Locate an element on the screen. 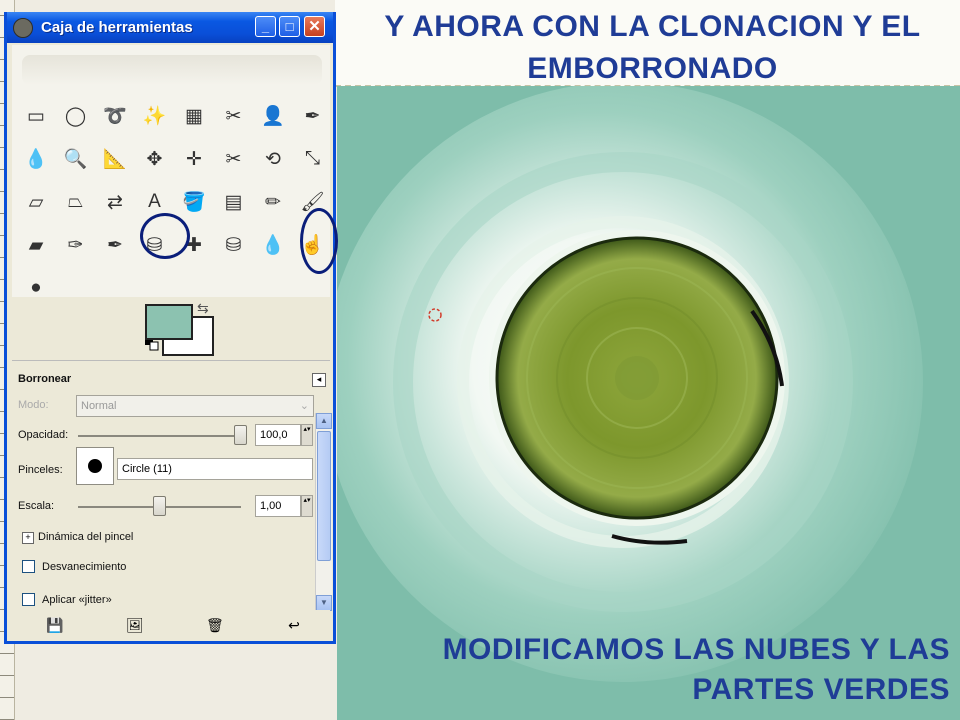 The height and width of the screenshot is (720, 960). circle-brush-icon is located at coordinates (95, 466).